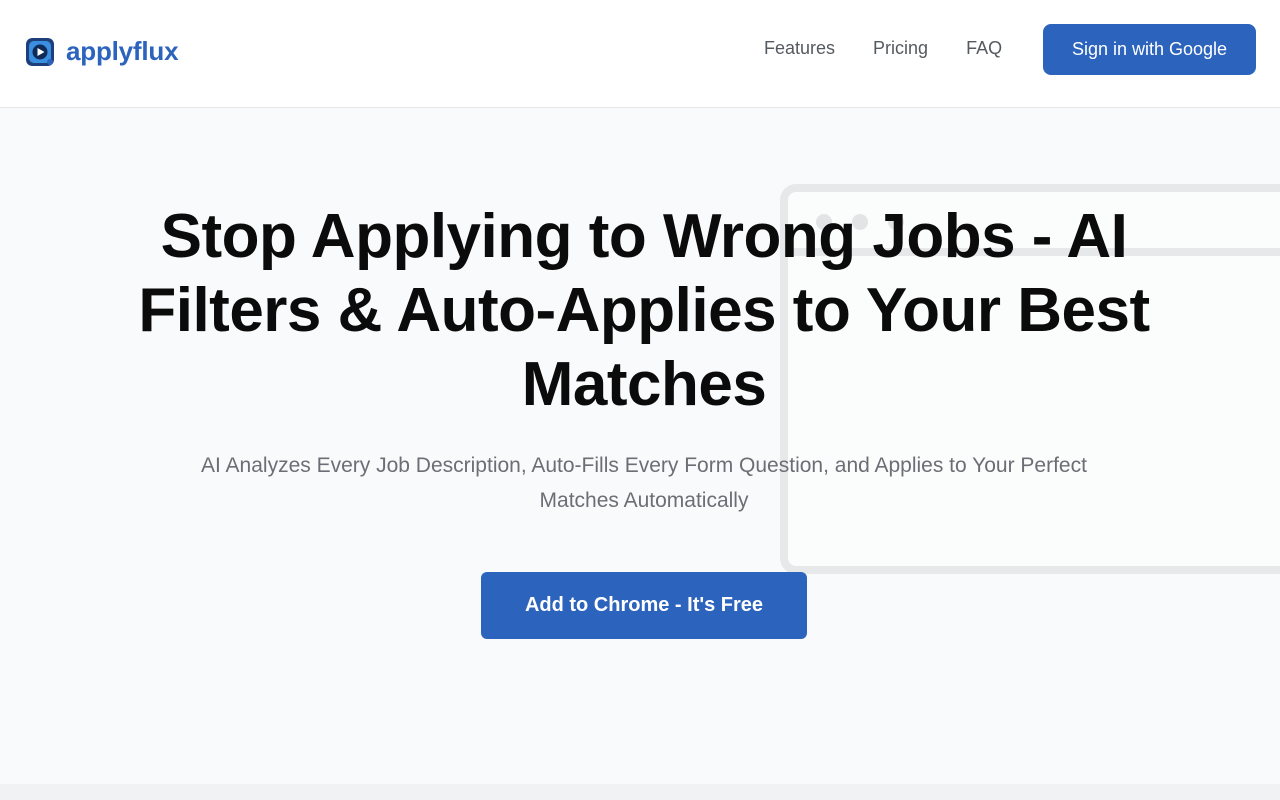 The width and height of the screenshot is (1280, 800). Describe the element at coordinates (122, 51) in the screenshot. I see `brand-name: applyflux` at that location.